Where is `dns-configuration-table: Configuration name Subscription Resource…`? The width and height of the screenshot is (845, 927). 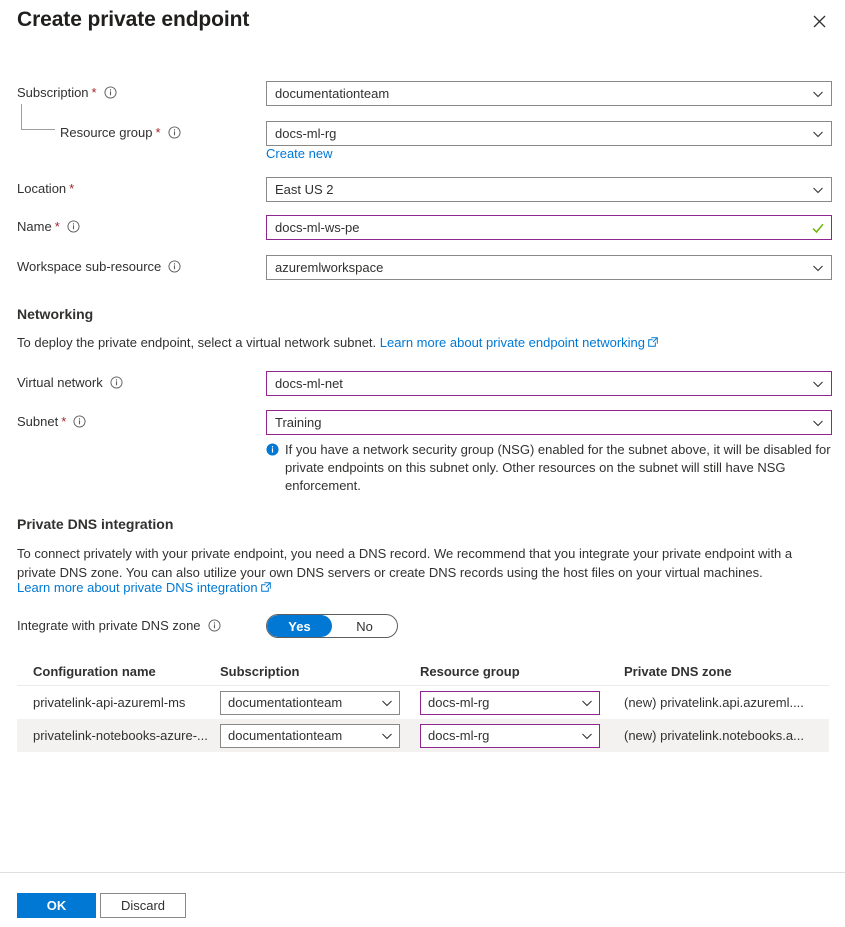 dns-configuration-table: Configuration name Subscription Resource… is located at coordinates (423, 705).